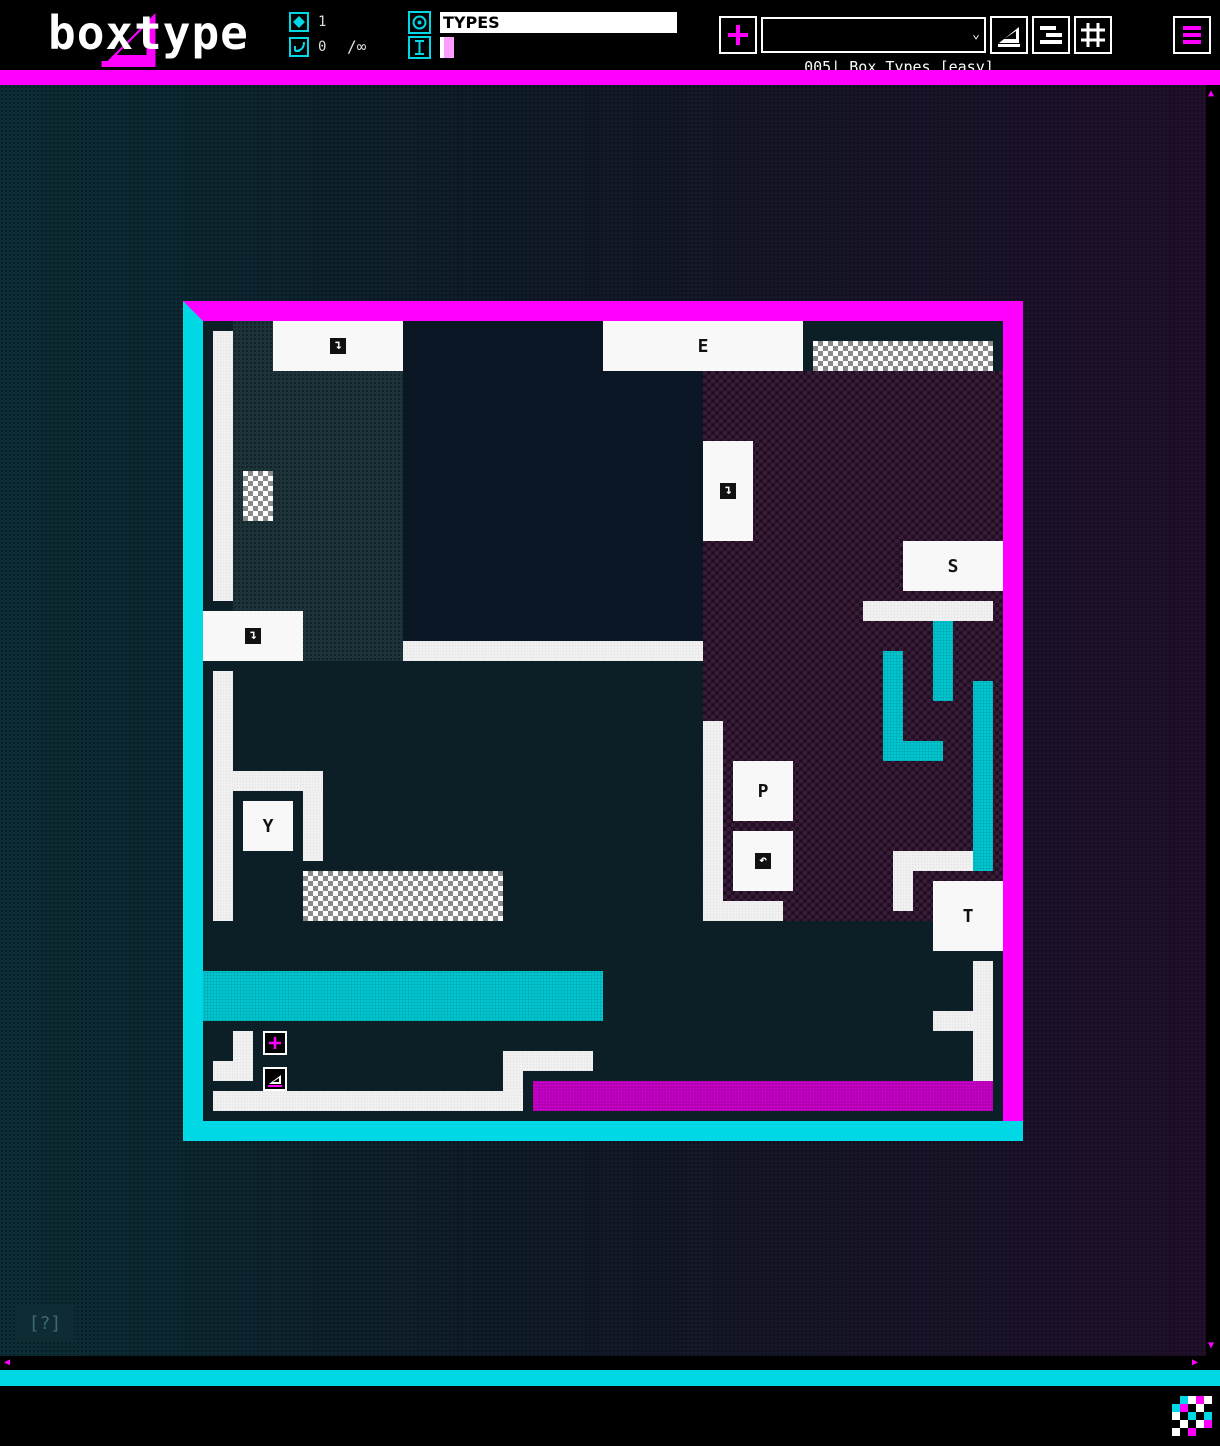 The width and height of the screenshot is (1220, 1446). I want to click on steps-icon, so click(1051, 35).